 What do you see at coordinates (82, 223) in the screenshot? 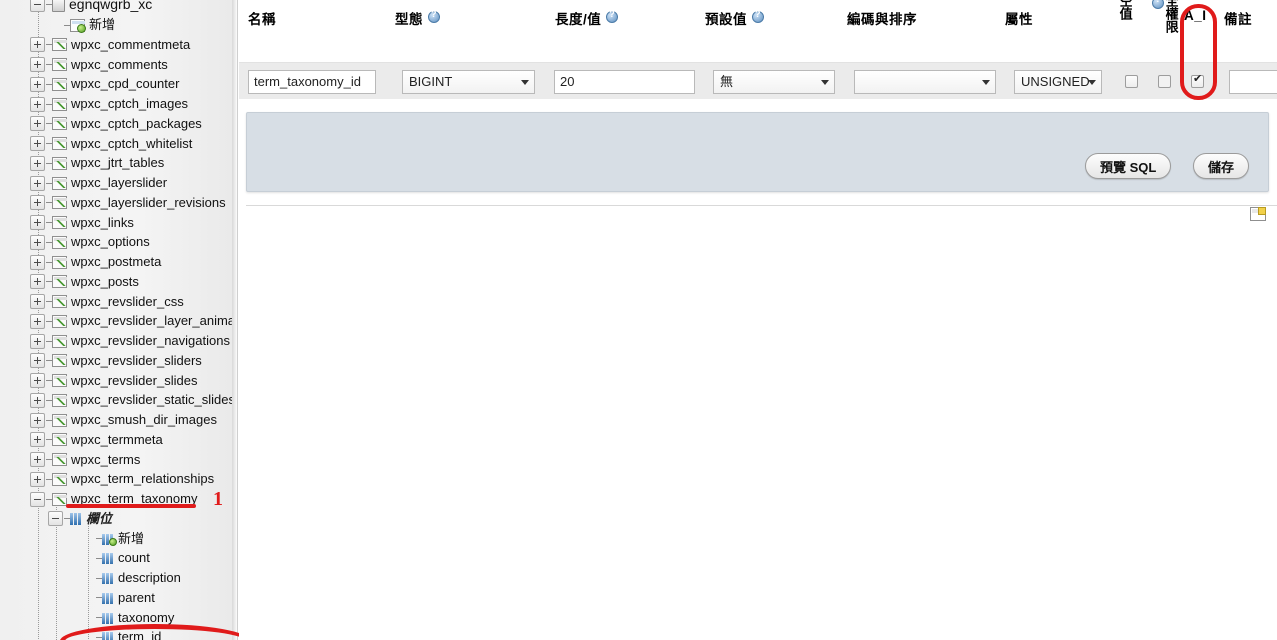
I see `tree-node-wpxc_links: wpxc_links` at bounding box center [82, 223].